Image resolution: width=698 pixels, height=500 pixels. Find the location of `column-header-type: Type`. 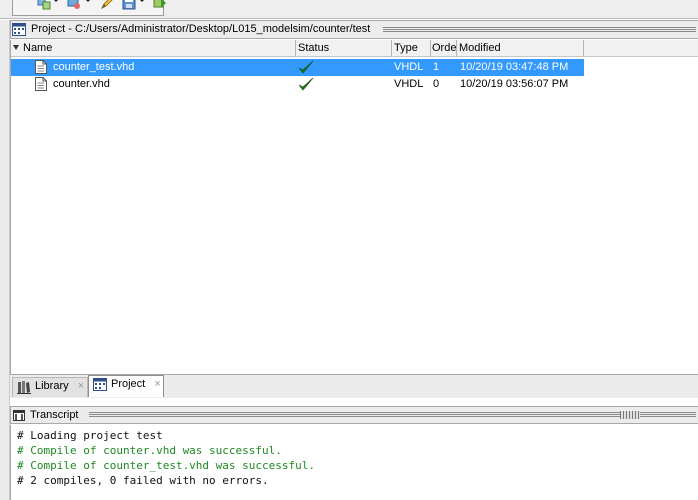

column-header-type: Type is located at coordinates (411, 48).